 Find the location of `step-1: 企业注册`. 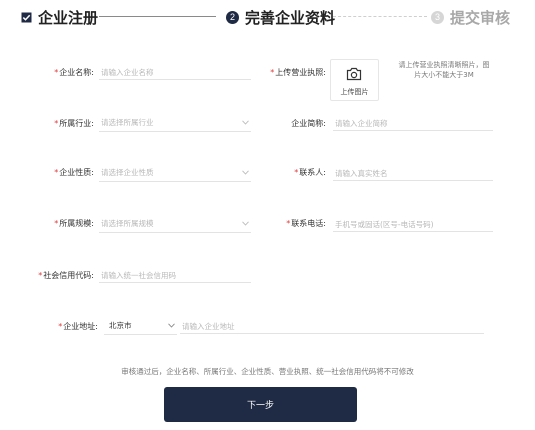

step-1: 企业注册 is located at coordinates (59, 17).